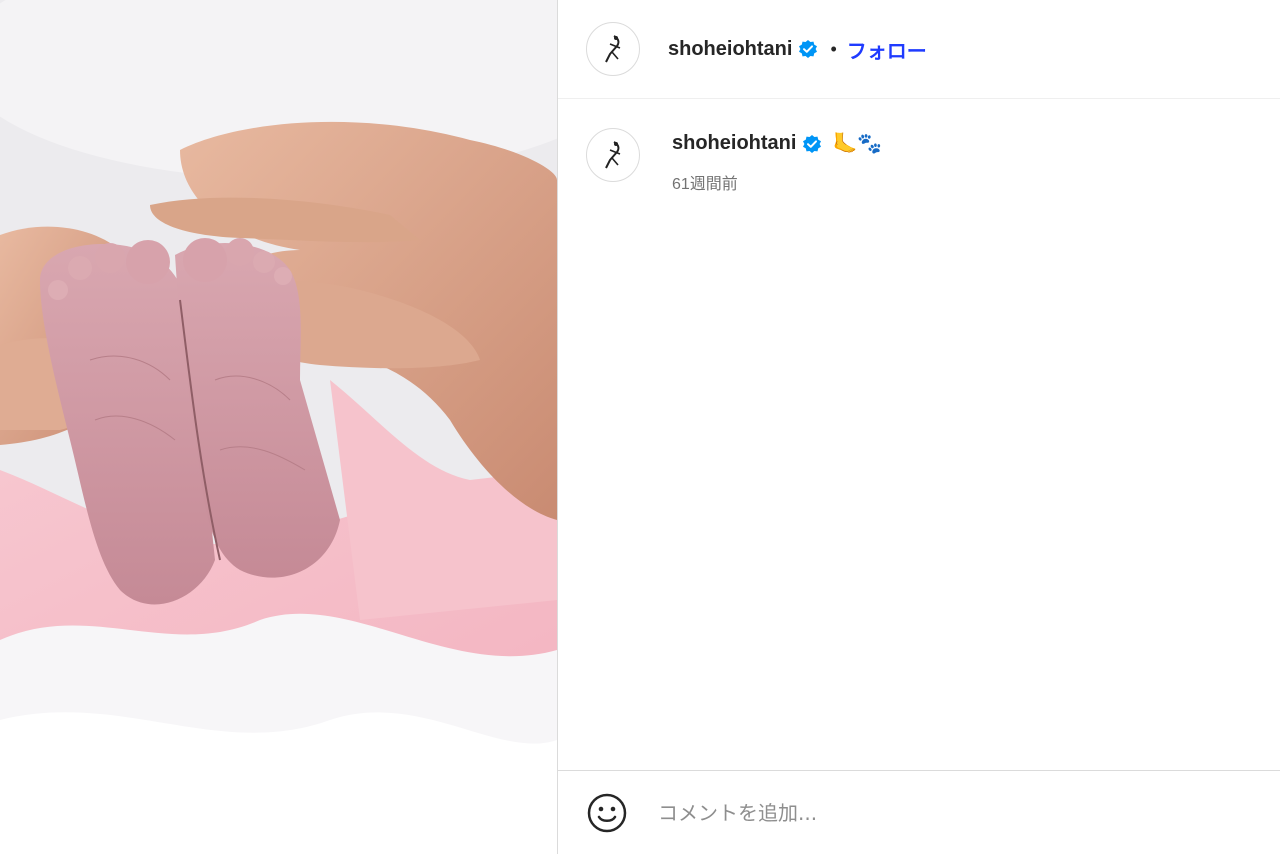  What do you see at coordinates (607, 813) in the screenshot?
I see `smiley-icon` at bounding box center [607, 813].